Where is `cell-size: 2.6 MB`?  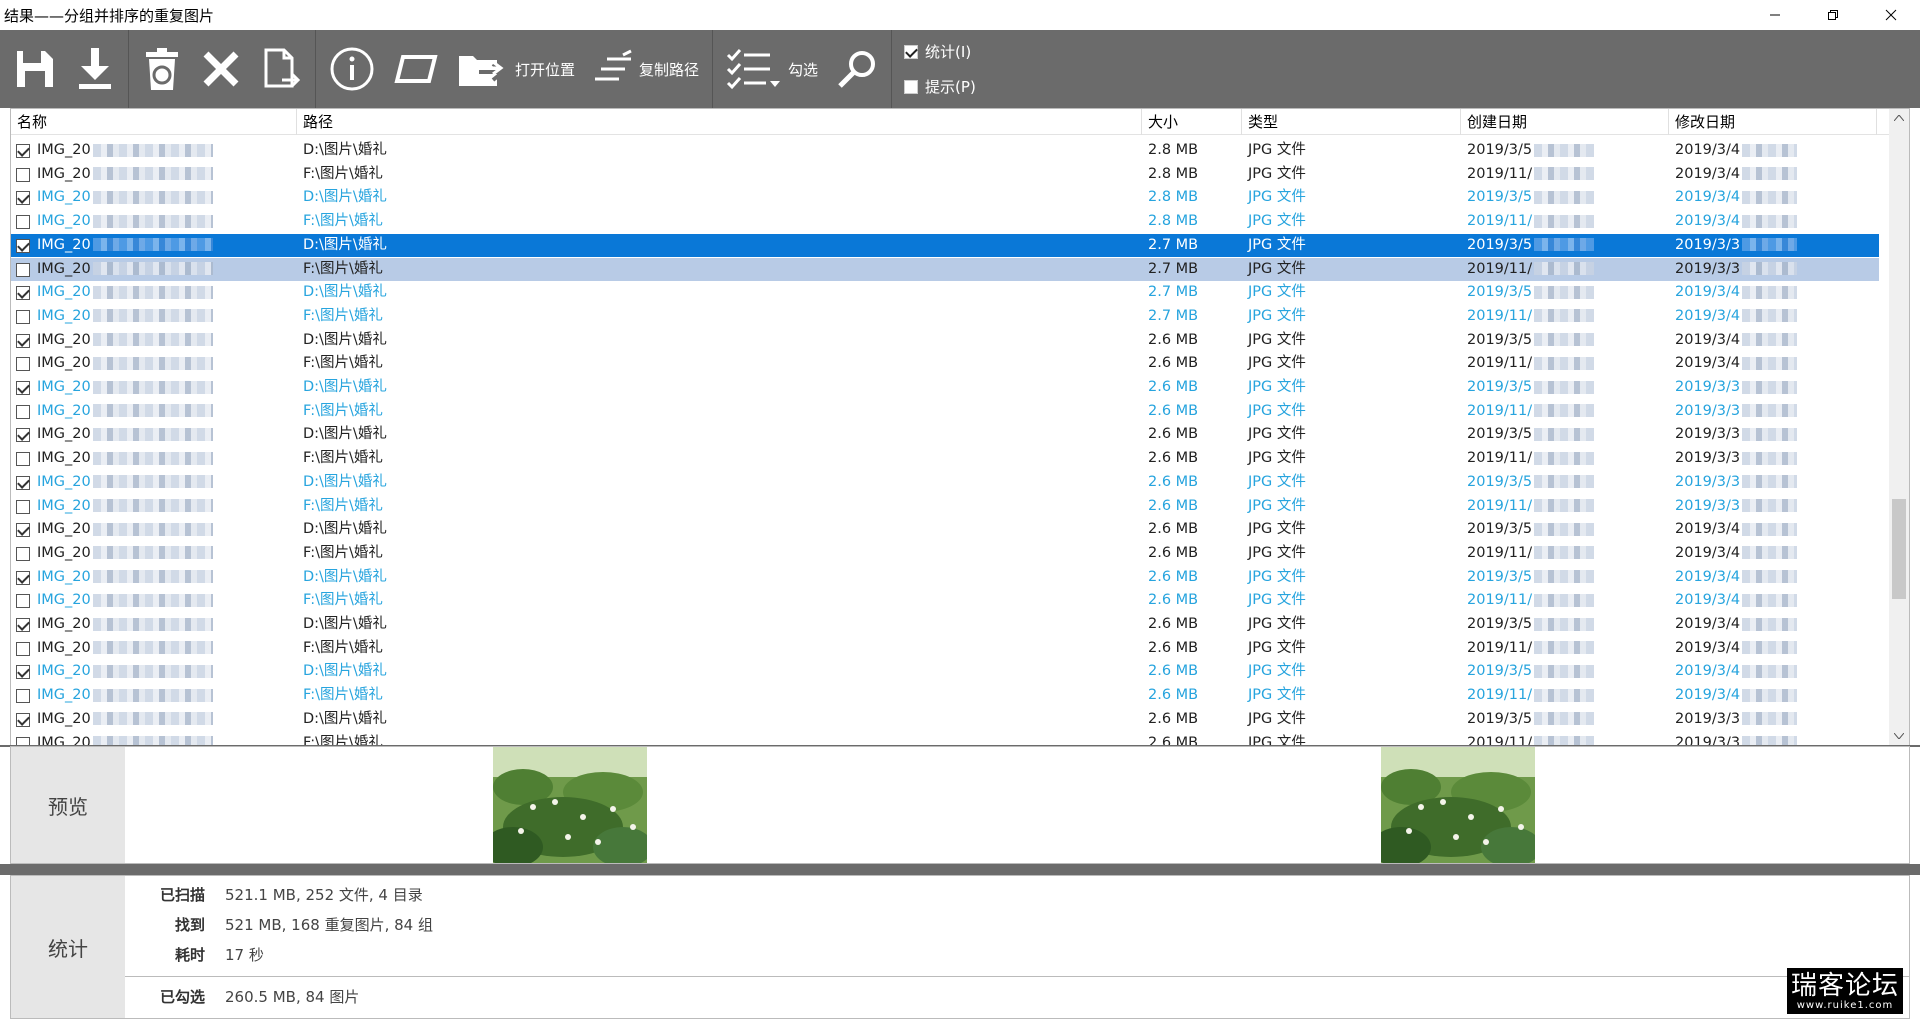 cell-size: 2.6 MB is located at coordinates (1173, 624).